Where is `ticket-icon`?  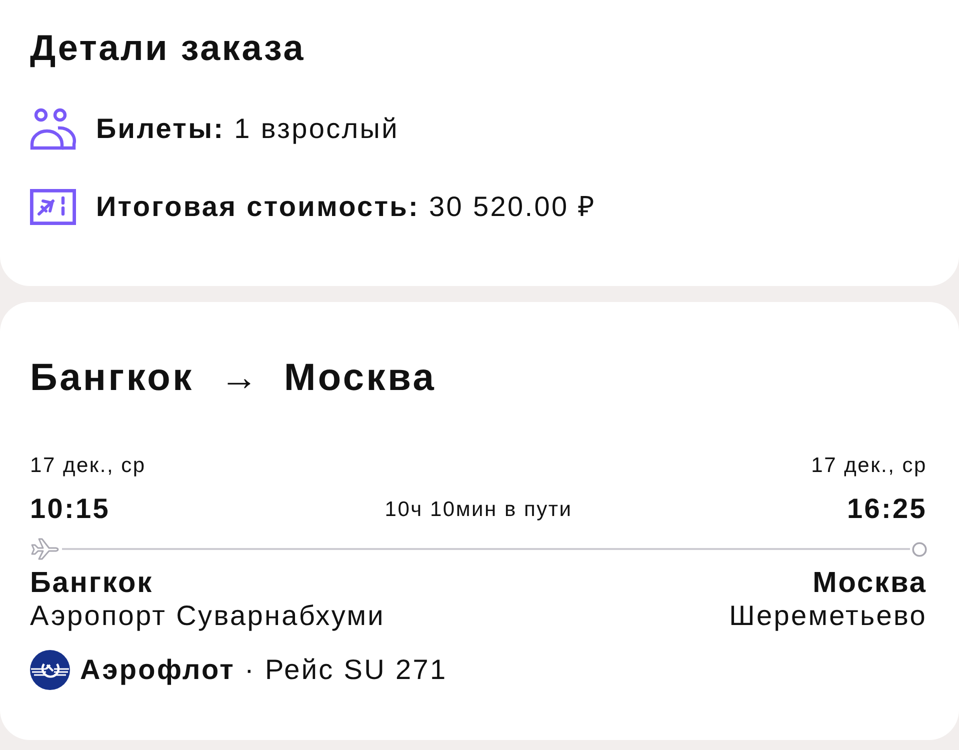 ticket-icon is located at coordinates (53, 207).